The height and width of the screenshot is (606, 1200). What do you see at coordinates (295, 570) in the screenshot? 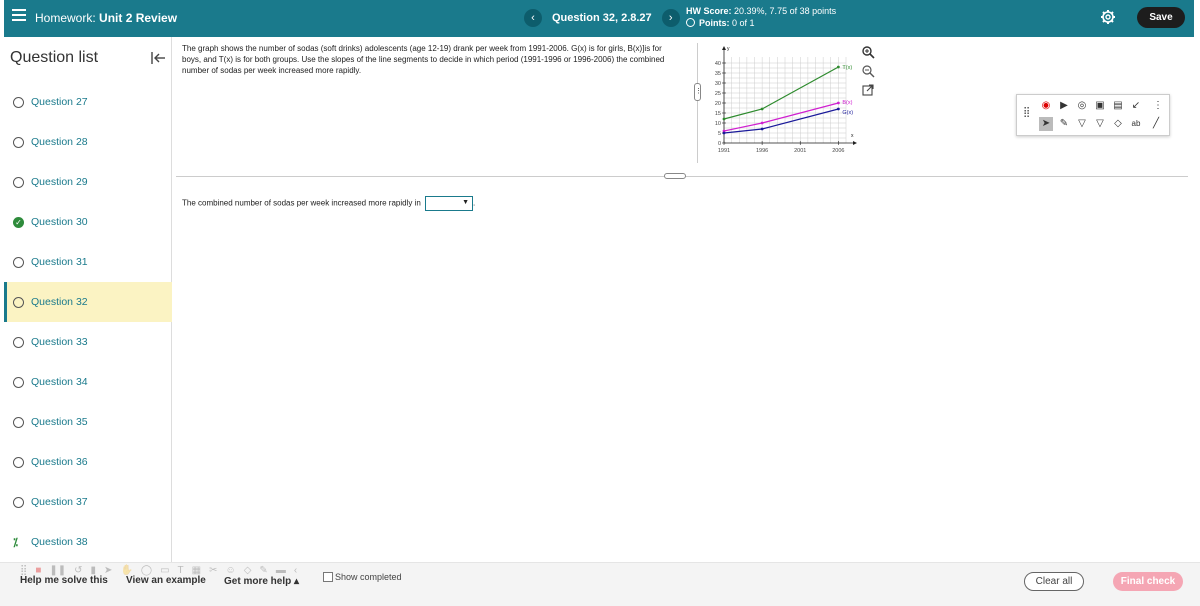
I see `back-icon: ‹` at bounding box center [295, 570].